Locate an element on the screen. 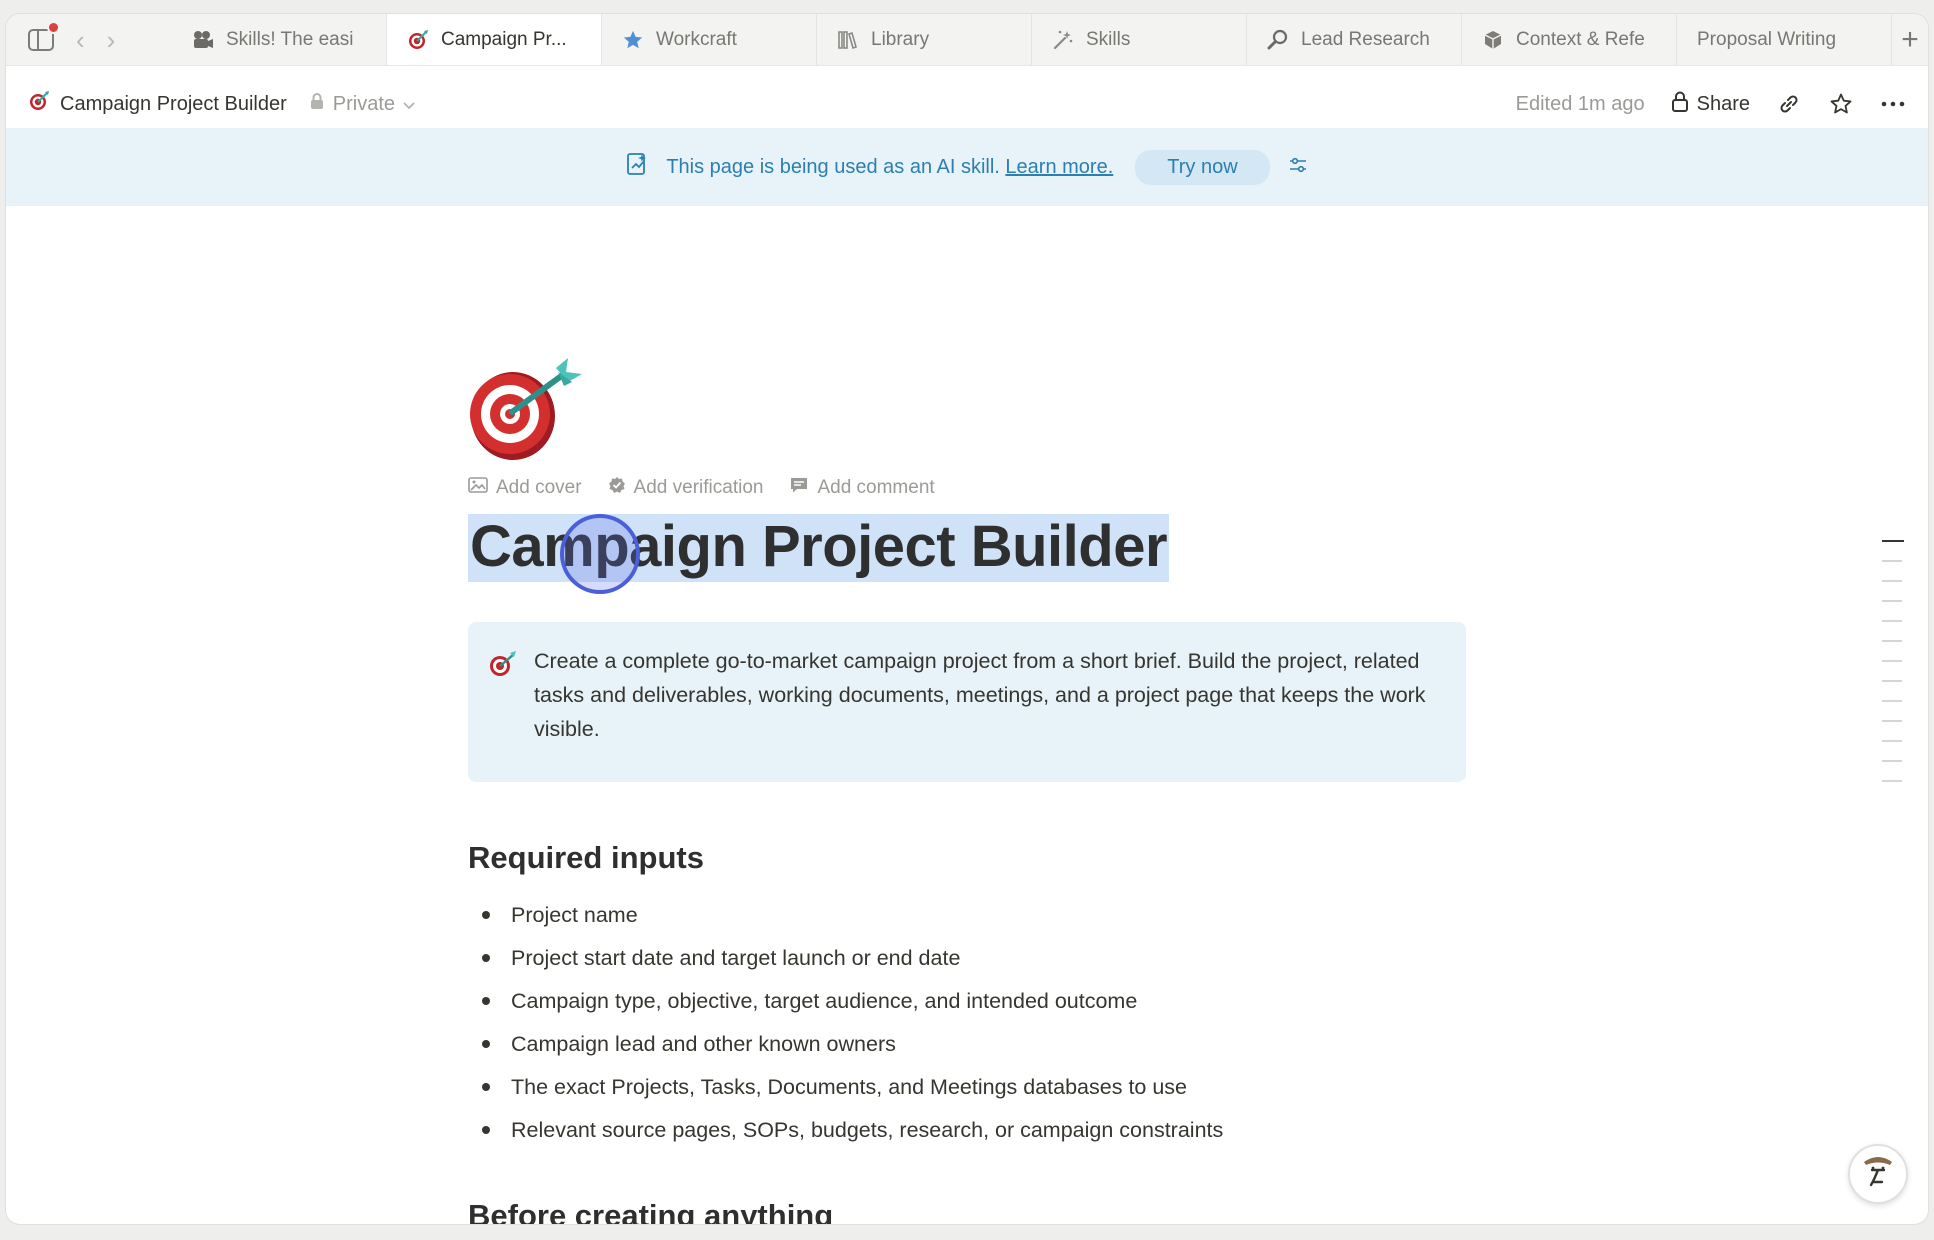  tab-label: Library is located at coordinates (900, 39).